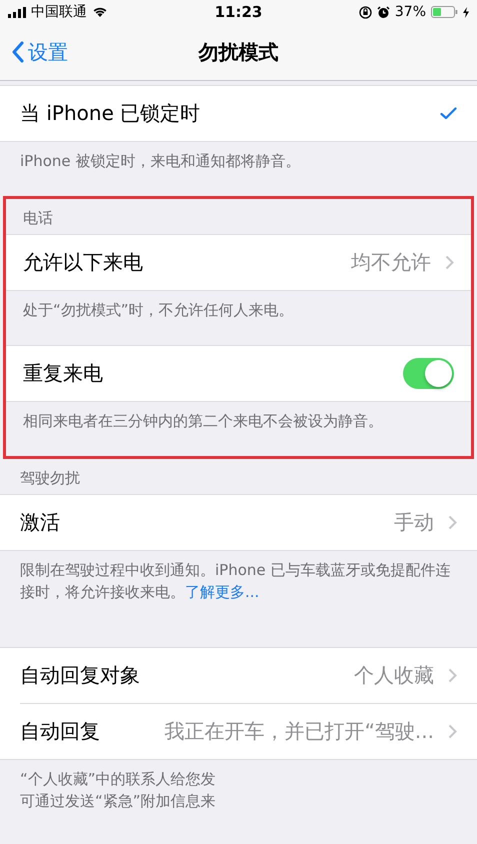 The image size is (477, 844). What do you see at coordinates (238, 52) in the screenshot?
I see `page-title: 勿扰模式` at bounding box center [238, 52].